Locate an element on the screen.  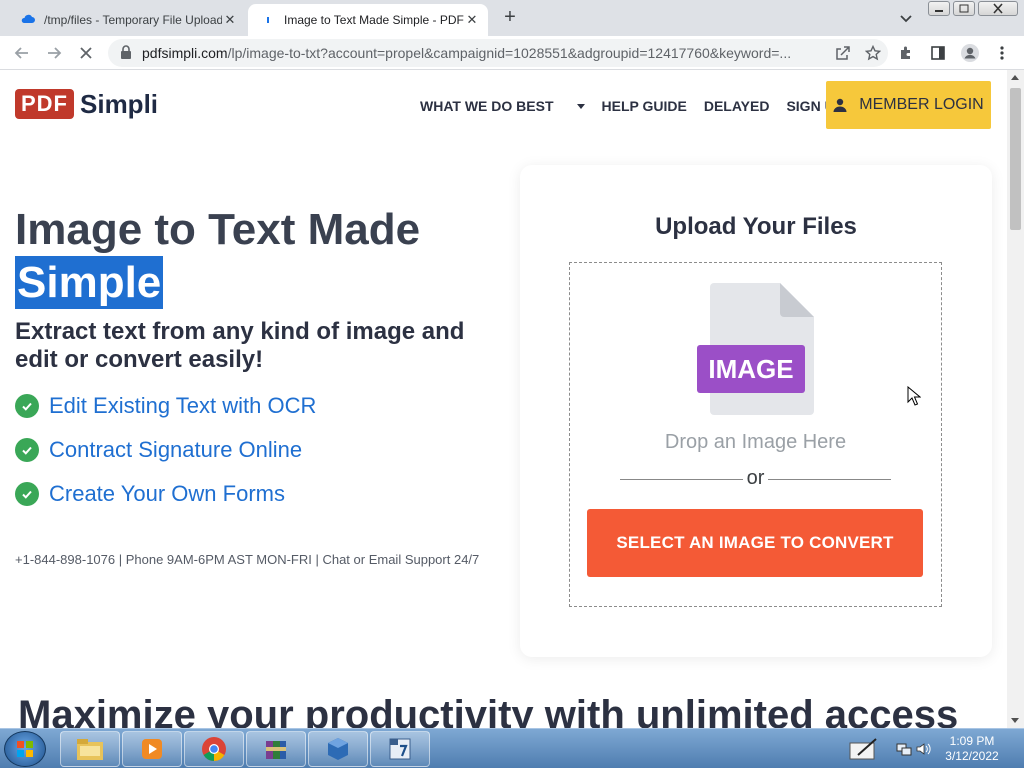
virtualbox-icon is located at coordinates (338, 749).